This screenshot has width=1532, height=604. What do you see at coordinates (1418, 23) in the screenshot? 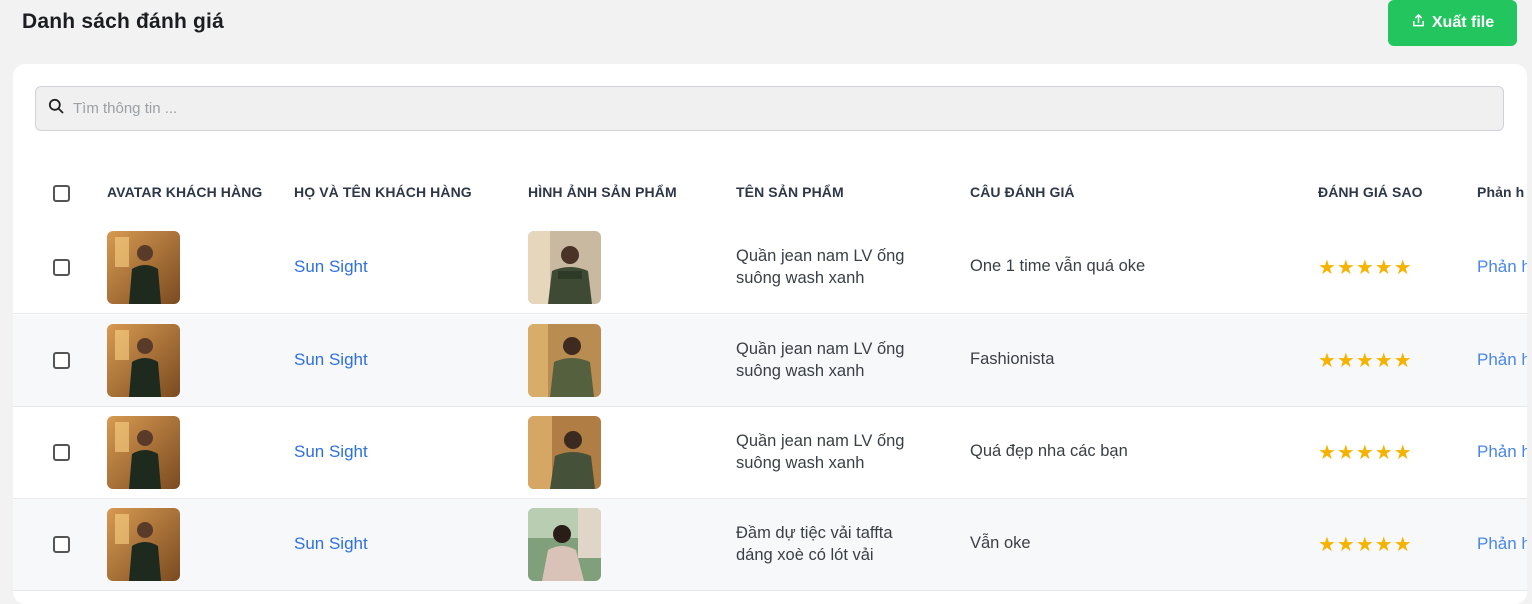
I see `upload-icon` at bounding box center [1418, 23].